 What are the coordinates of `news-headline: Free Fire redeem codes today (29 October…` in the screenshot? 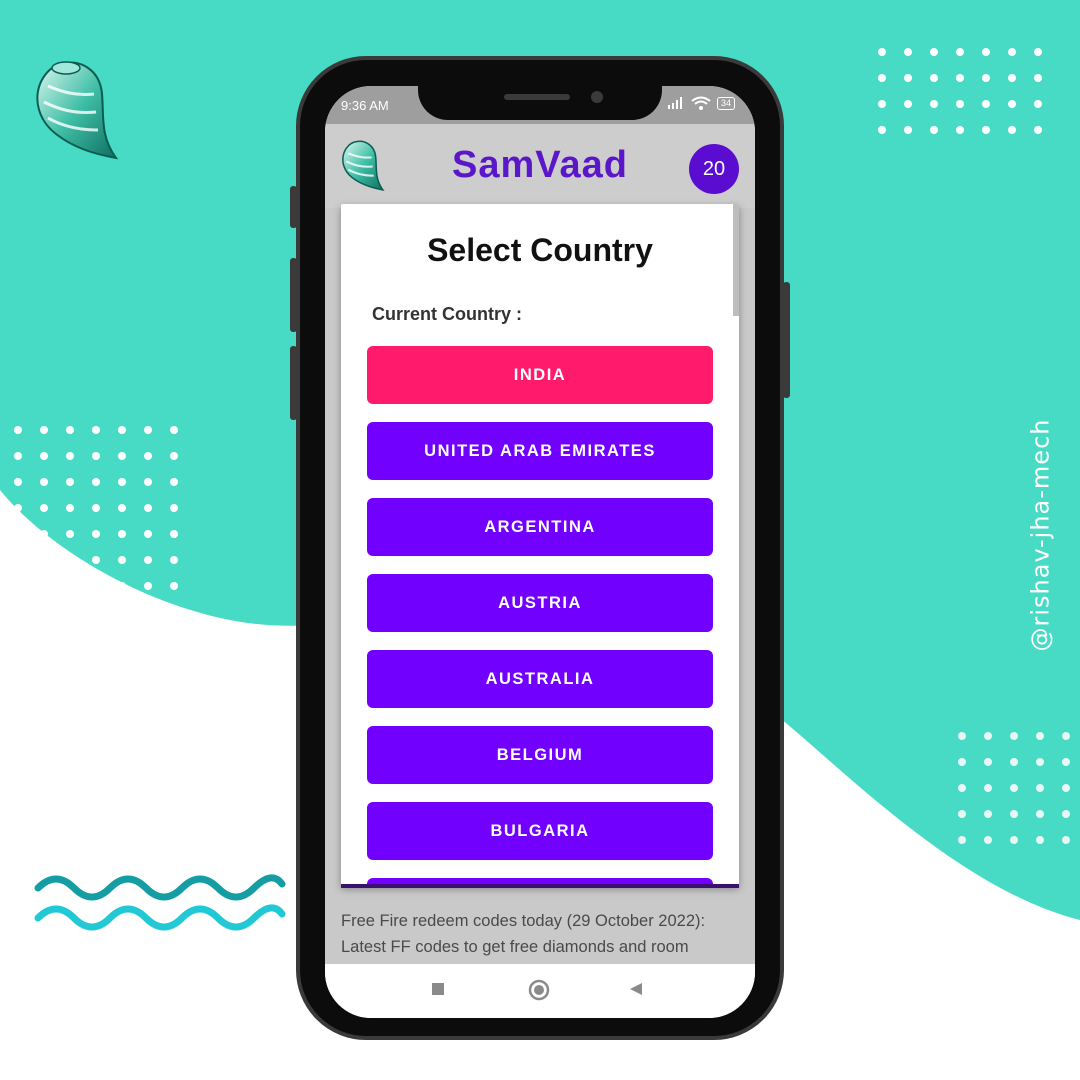 It's located at (541, 934).